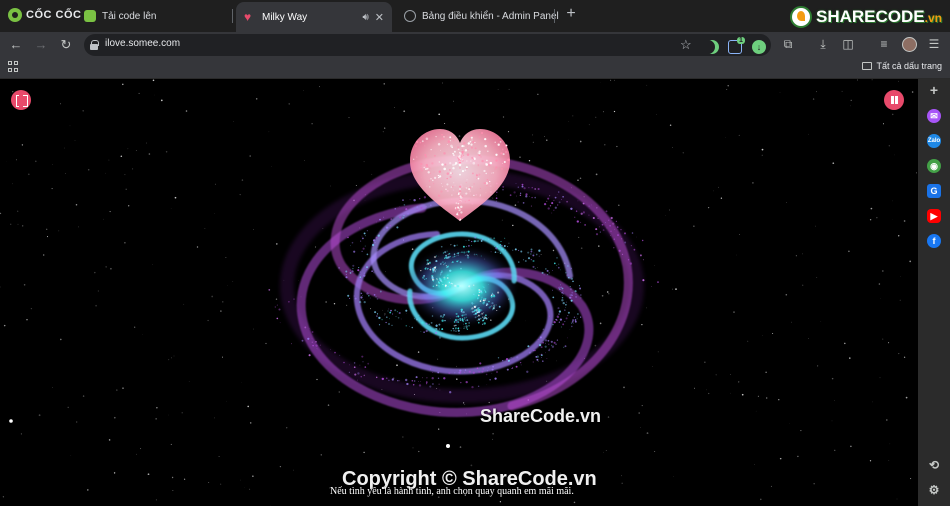 The height and width of the screenshot is (506, 950). Describe the element at coordinates (475, 68) in the screenshot. I see `bookmarks-bar: Tất cả dấu trang` at that location.